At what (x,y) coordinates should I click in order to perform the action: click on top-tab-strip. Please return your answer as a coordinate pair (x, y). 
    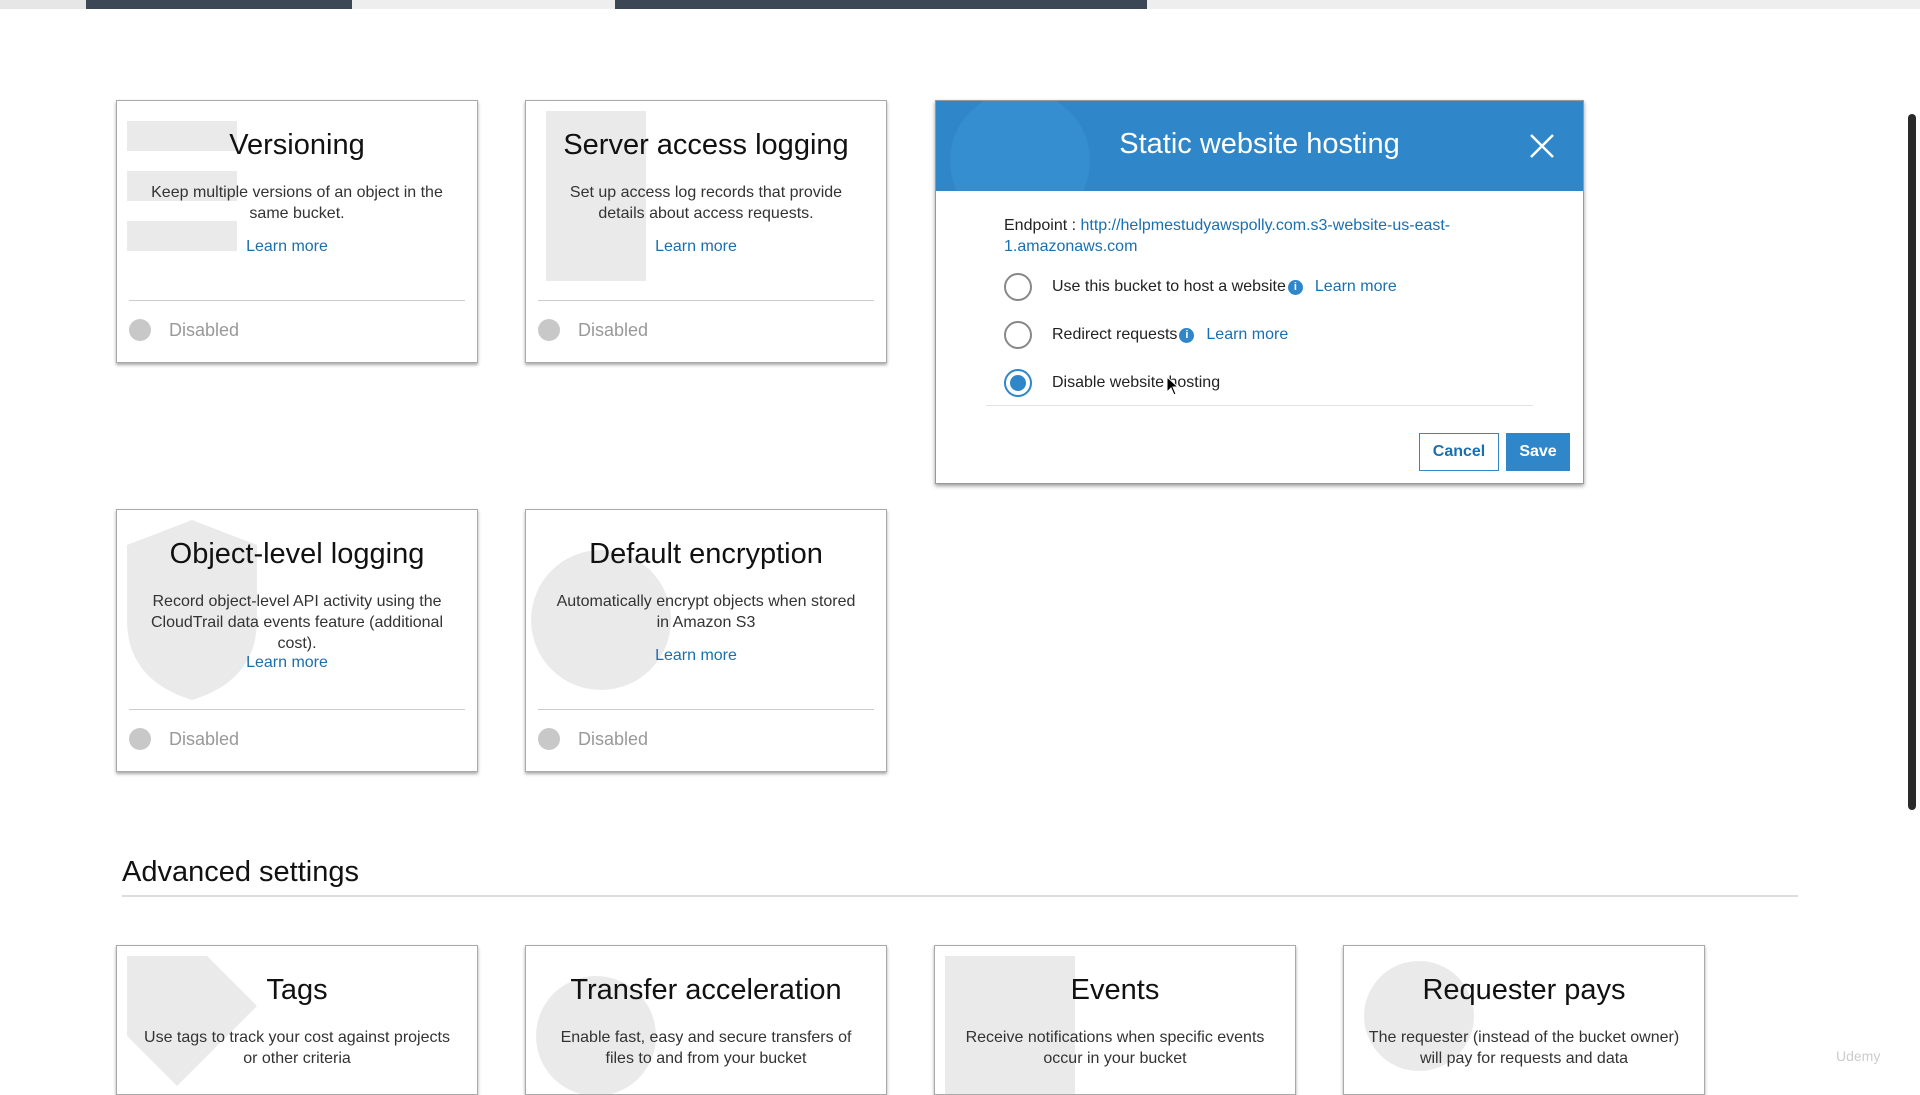
    Looking at the image, I should click on (960, 4).